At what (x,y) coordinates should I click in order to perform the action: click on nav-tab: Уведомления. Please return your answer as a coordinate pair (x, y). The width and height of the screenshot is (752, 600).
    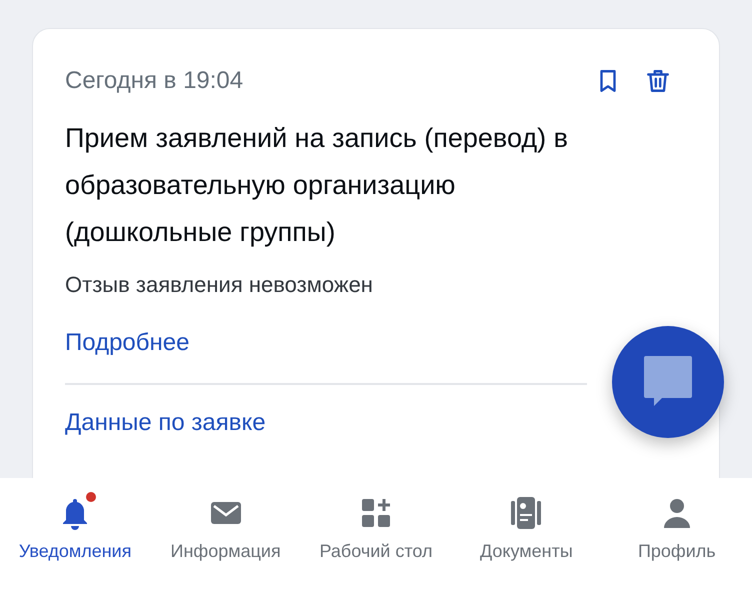
    Looking at the image, I should click on (75, 548).